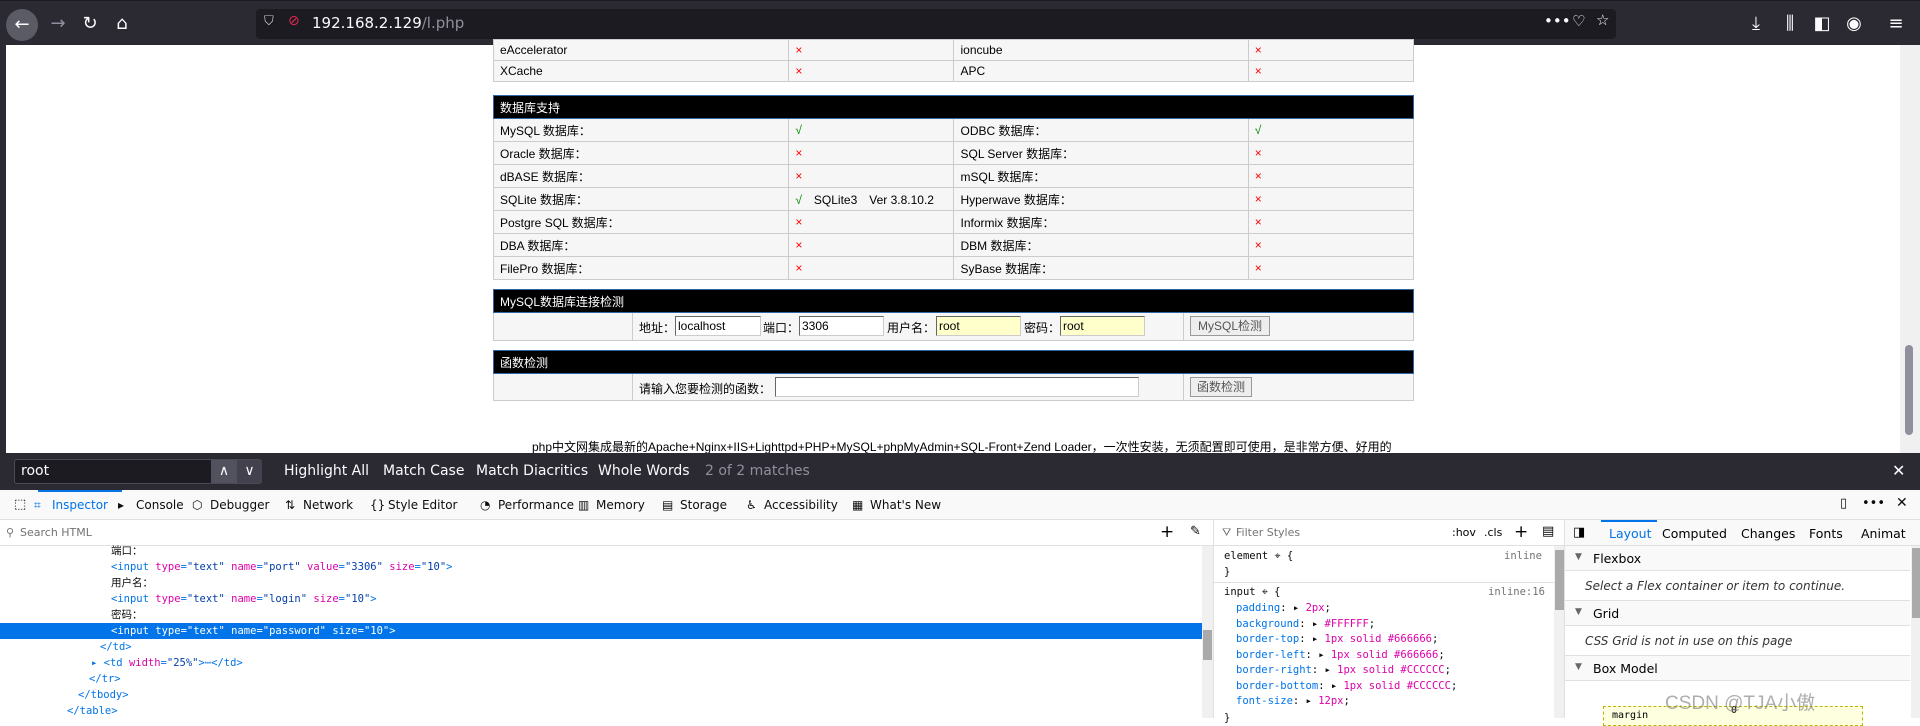 The width and height of the screenshot is (1920, 726). What do you see at coordinates (326, 471) in the screenshot?
I see `highlight-all-toggle: Highlight All` at bounding box center [326, 471].